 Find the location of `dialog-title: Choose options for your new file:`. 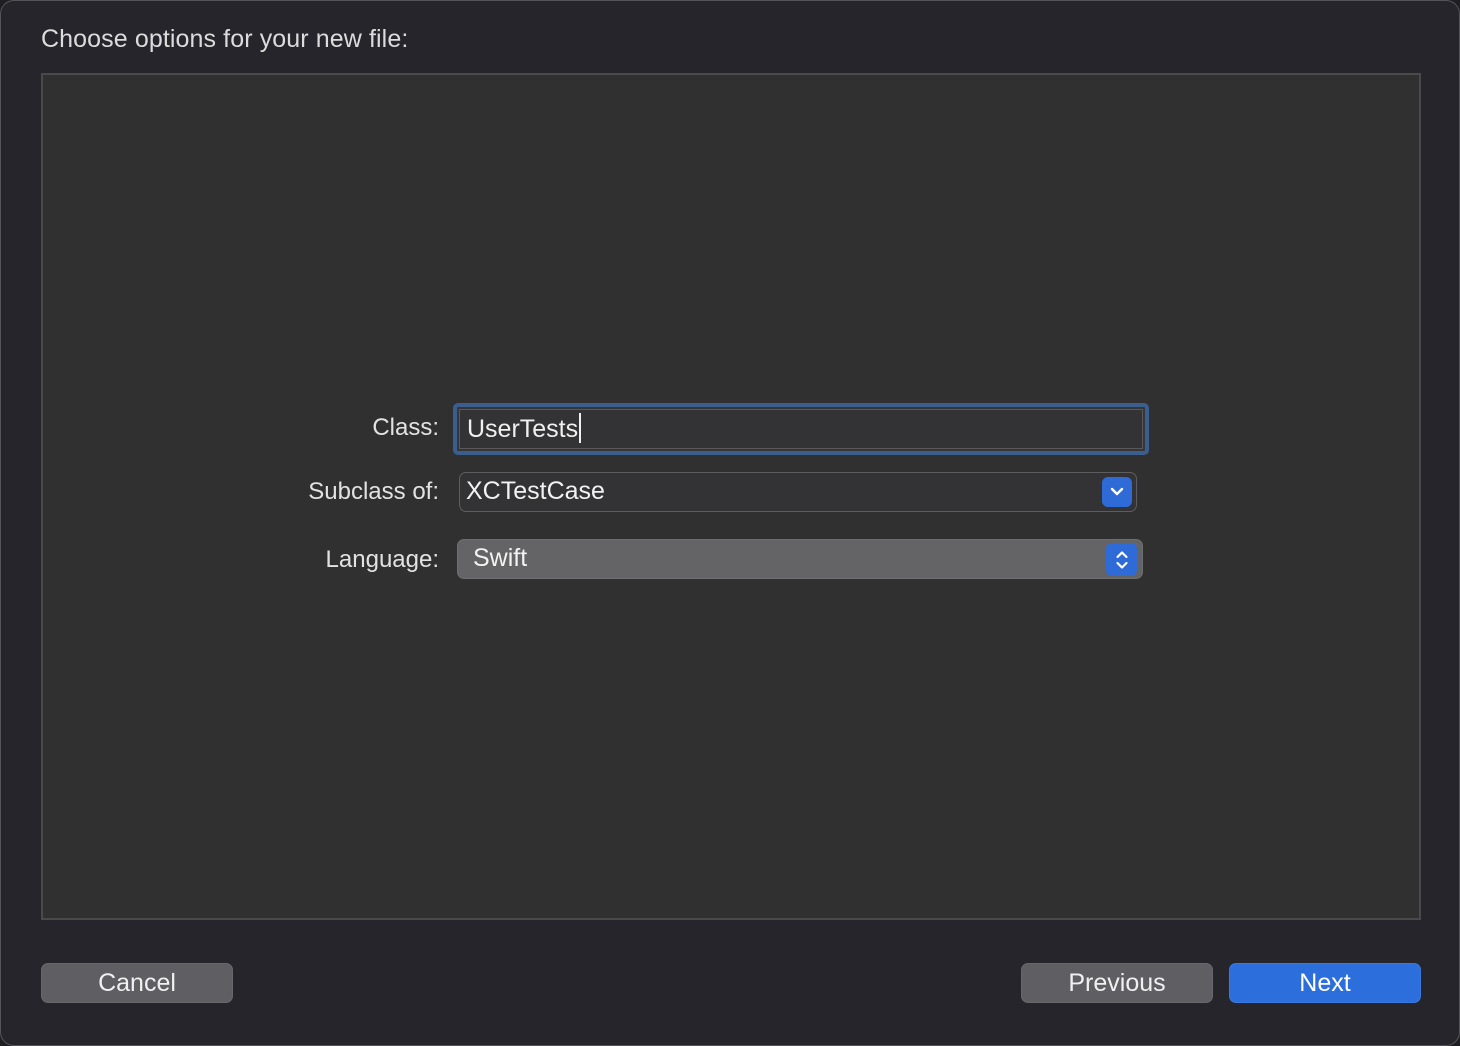

dialog-title: Choose options for your new file: is located at coordinates (225, 39).